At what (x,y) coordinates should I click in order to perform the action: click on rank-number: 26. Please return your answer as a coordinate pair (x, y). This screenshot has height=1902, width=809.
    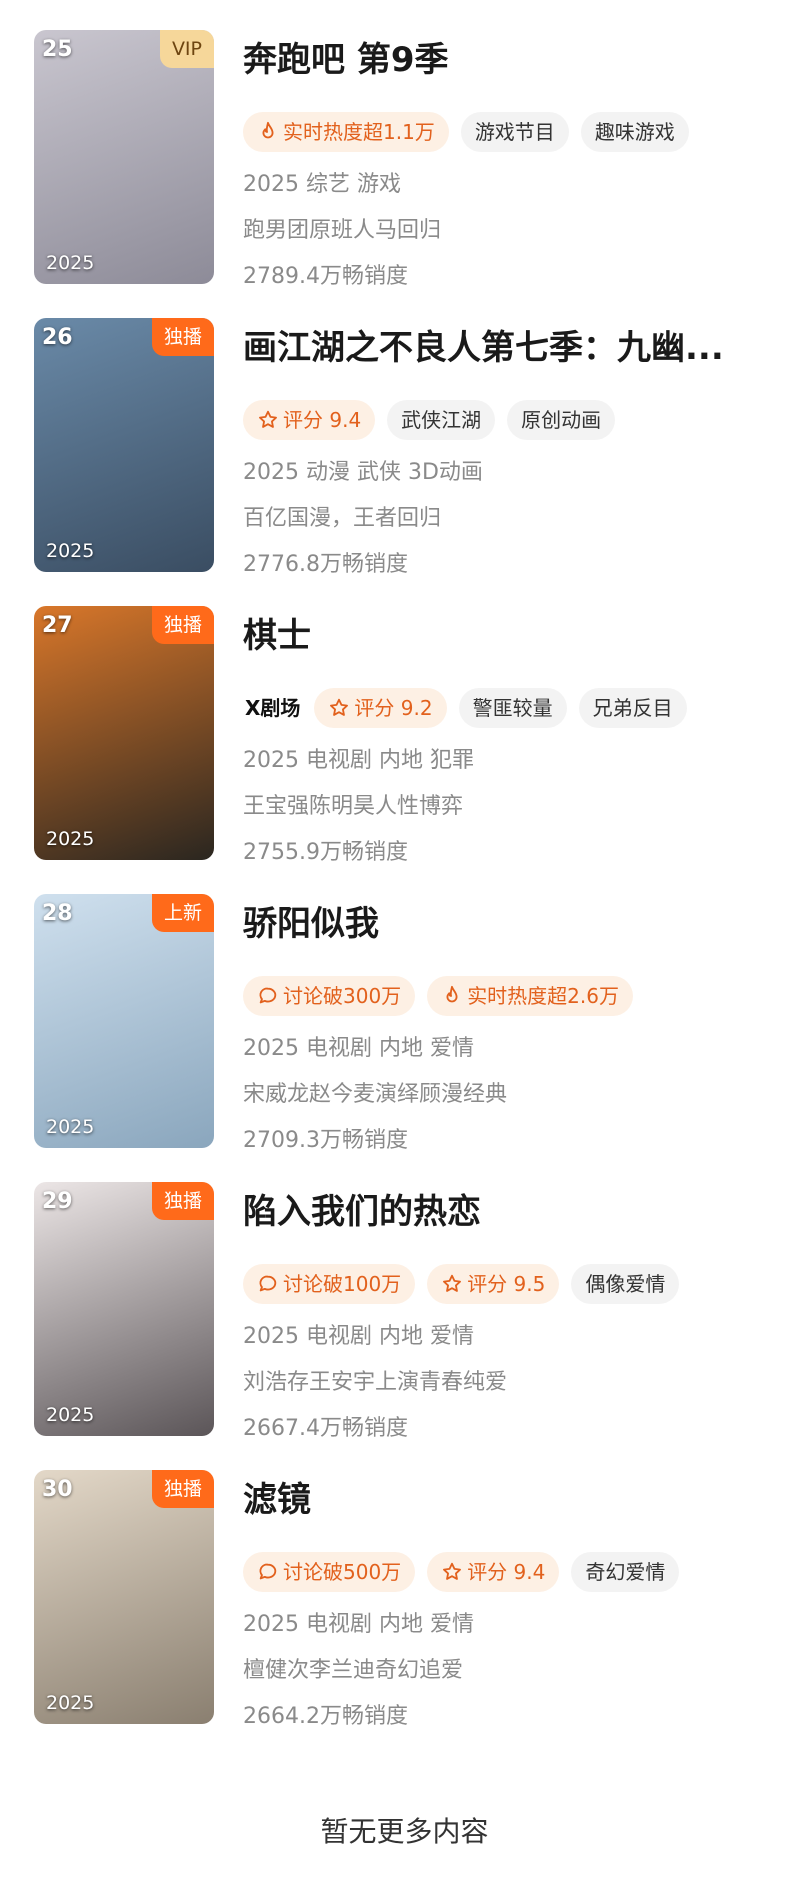
    Looking at the image, I should click on (57, 337).